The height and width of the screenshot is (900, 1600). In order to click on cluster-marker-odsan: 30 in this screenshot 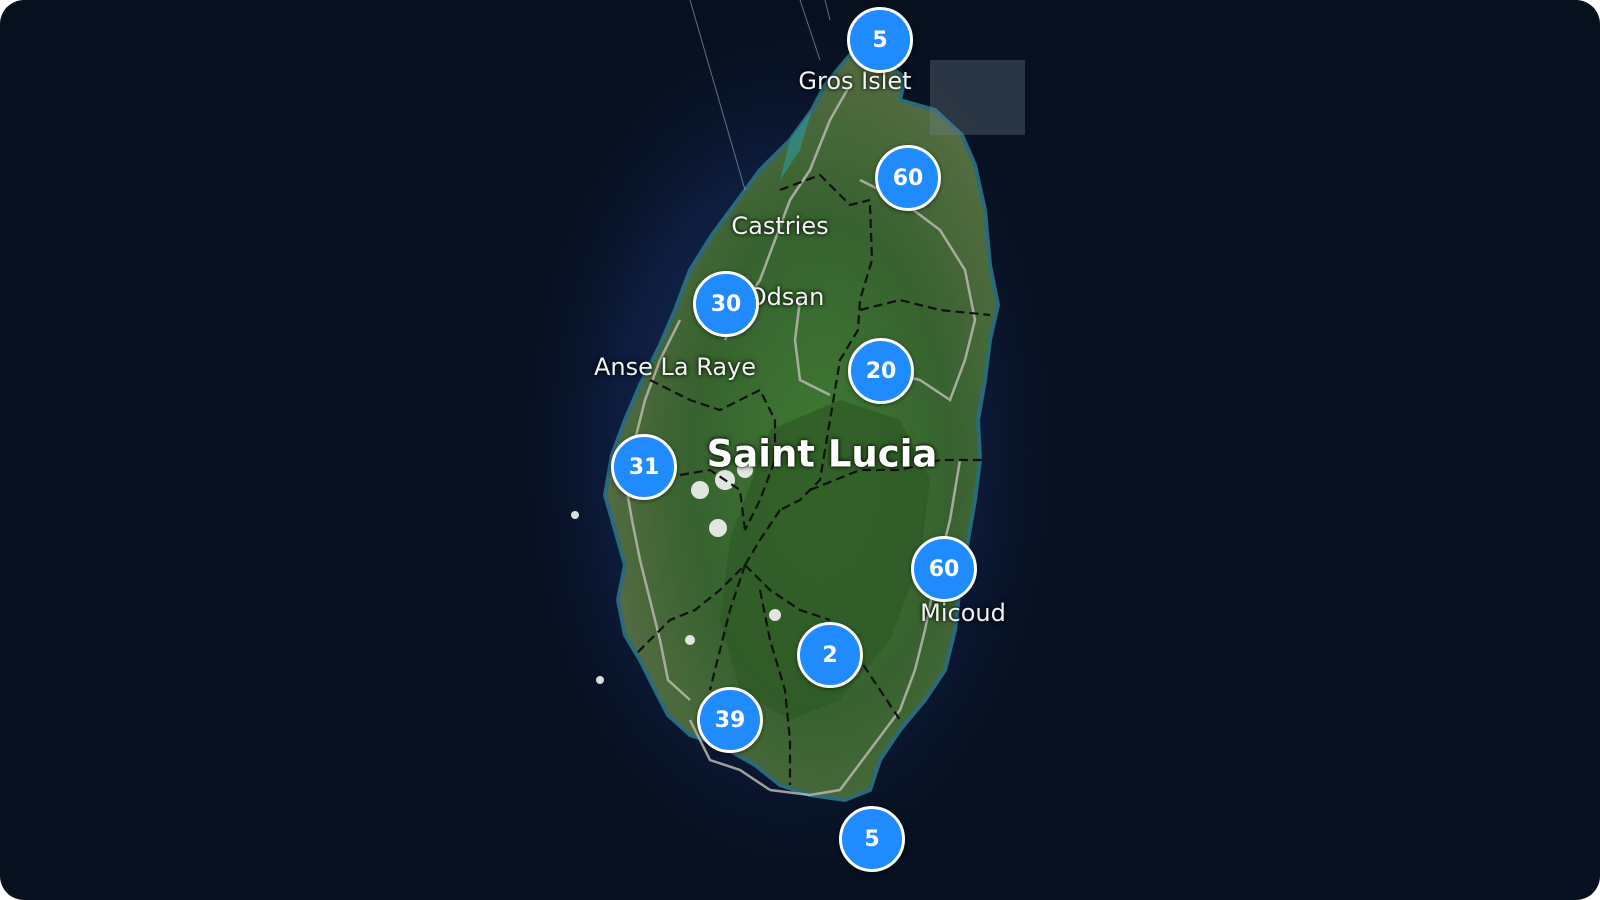, I will do `click(726, 304)`.